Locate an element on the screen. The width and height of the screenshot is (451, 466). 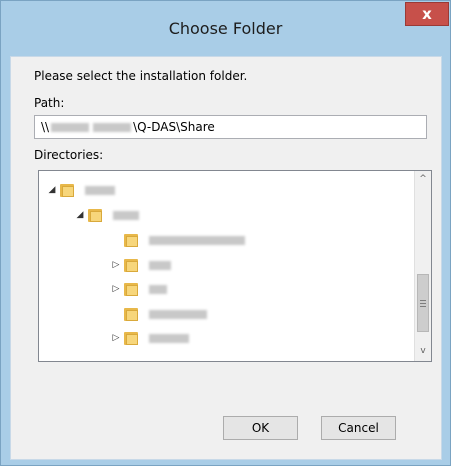
path-label: Path: is located at coordinates (49, 103).